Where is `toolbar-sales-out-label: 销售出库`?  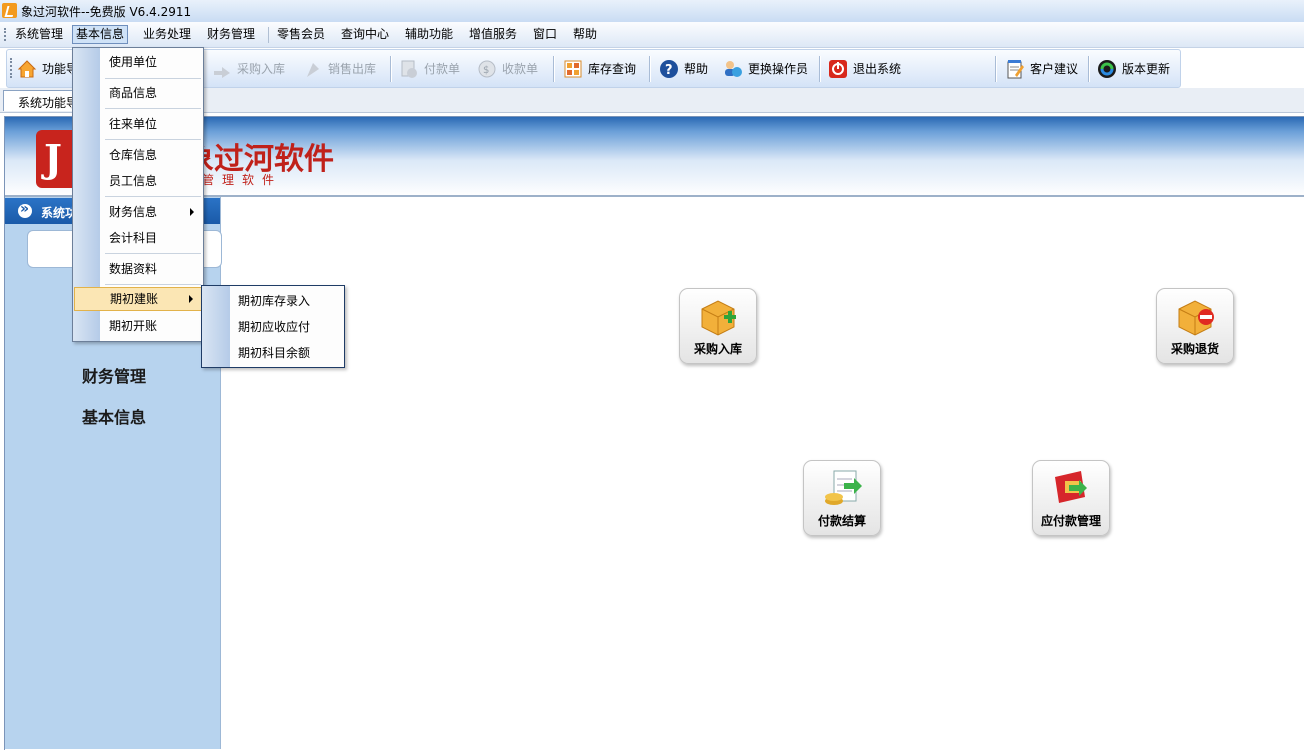
toolbar-sales-out-label: 销售出库 is located at coordinates (352, 69).